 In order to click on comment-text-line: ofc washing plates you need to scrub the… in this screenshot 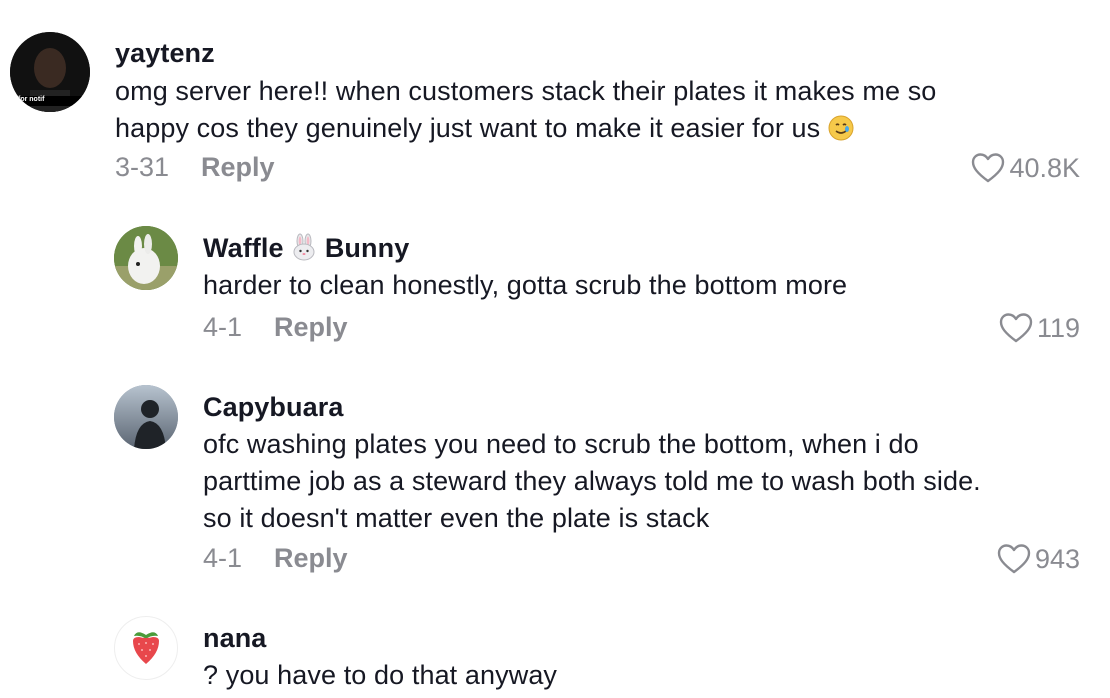, I will do `click(561, 444)`.